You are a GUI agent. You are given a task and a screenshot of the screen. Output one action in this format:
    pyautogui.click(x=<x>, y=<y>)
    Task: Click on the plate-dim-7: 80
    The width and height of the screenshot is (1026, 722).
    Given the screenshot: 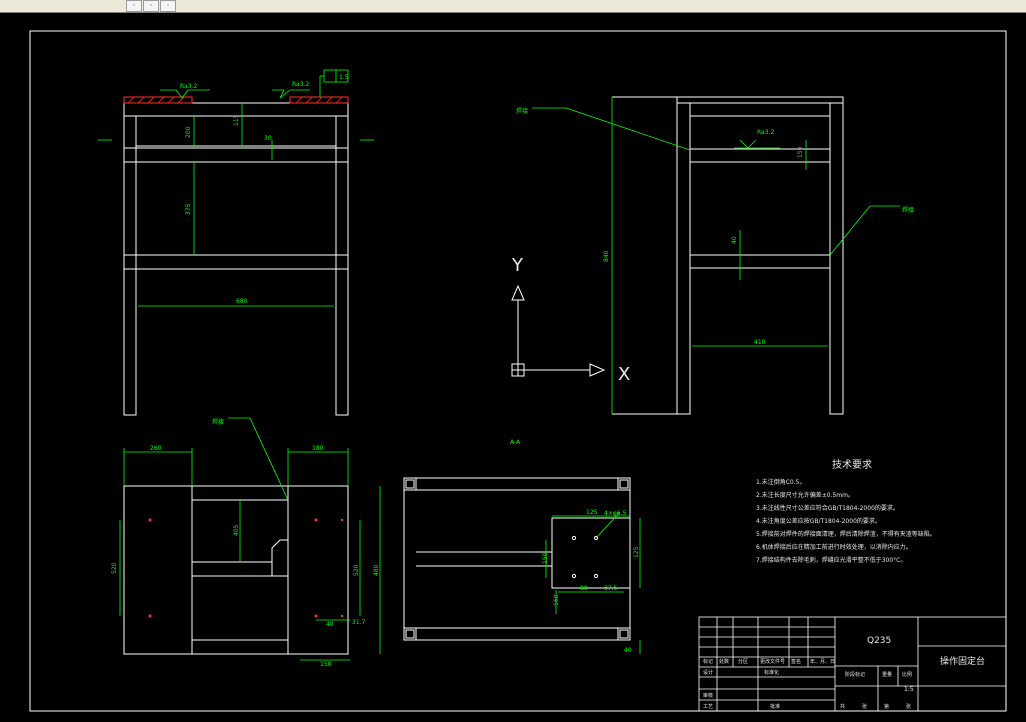 What is the action you would take?
    pyautogui.click(x=584, y=588)
    